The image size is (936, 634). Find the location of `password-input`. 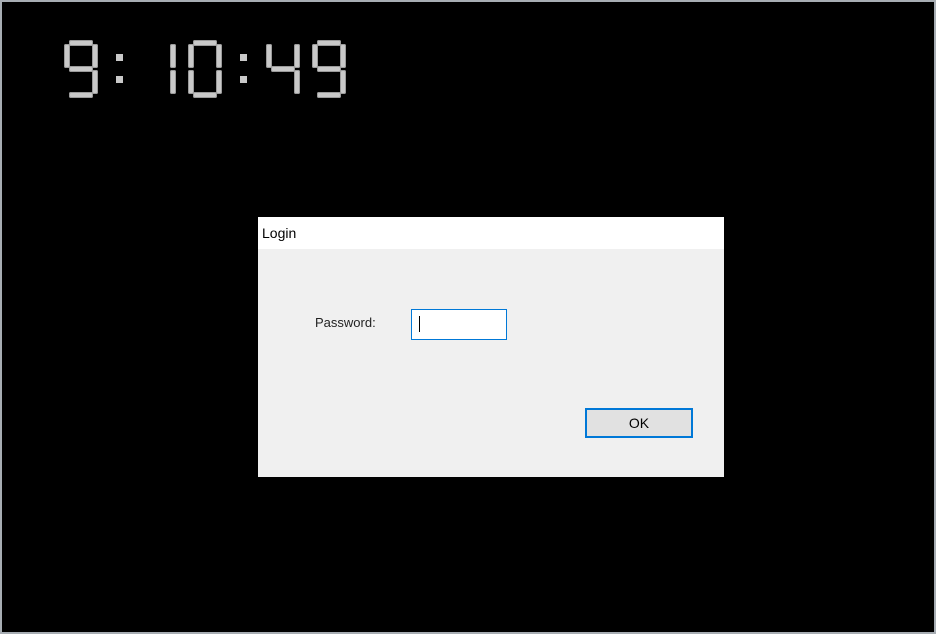

password-input is located at coordinates (459, 324).